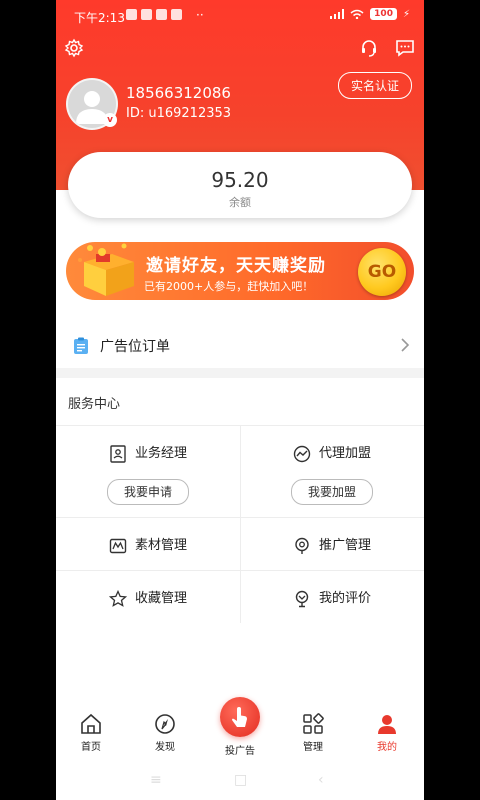 This screenshot has height=800, width=480. Describe the element at coordinates (387, 724) in the screenshot. I see `person-icon` at that location.